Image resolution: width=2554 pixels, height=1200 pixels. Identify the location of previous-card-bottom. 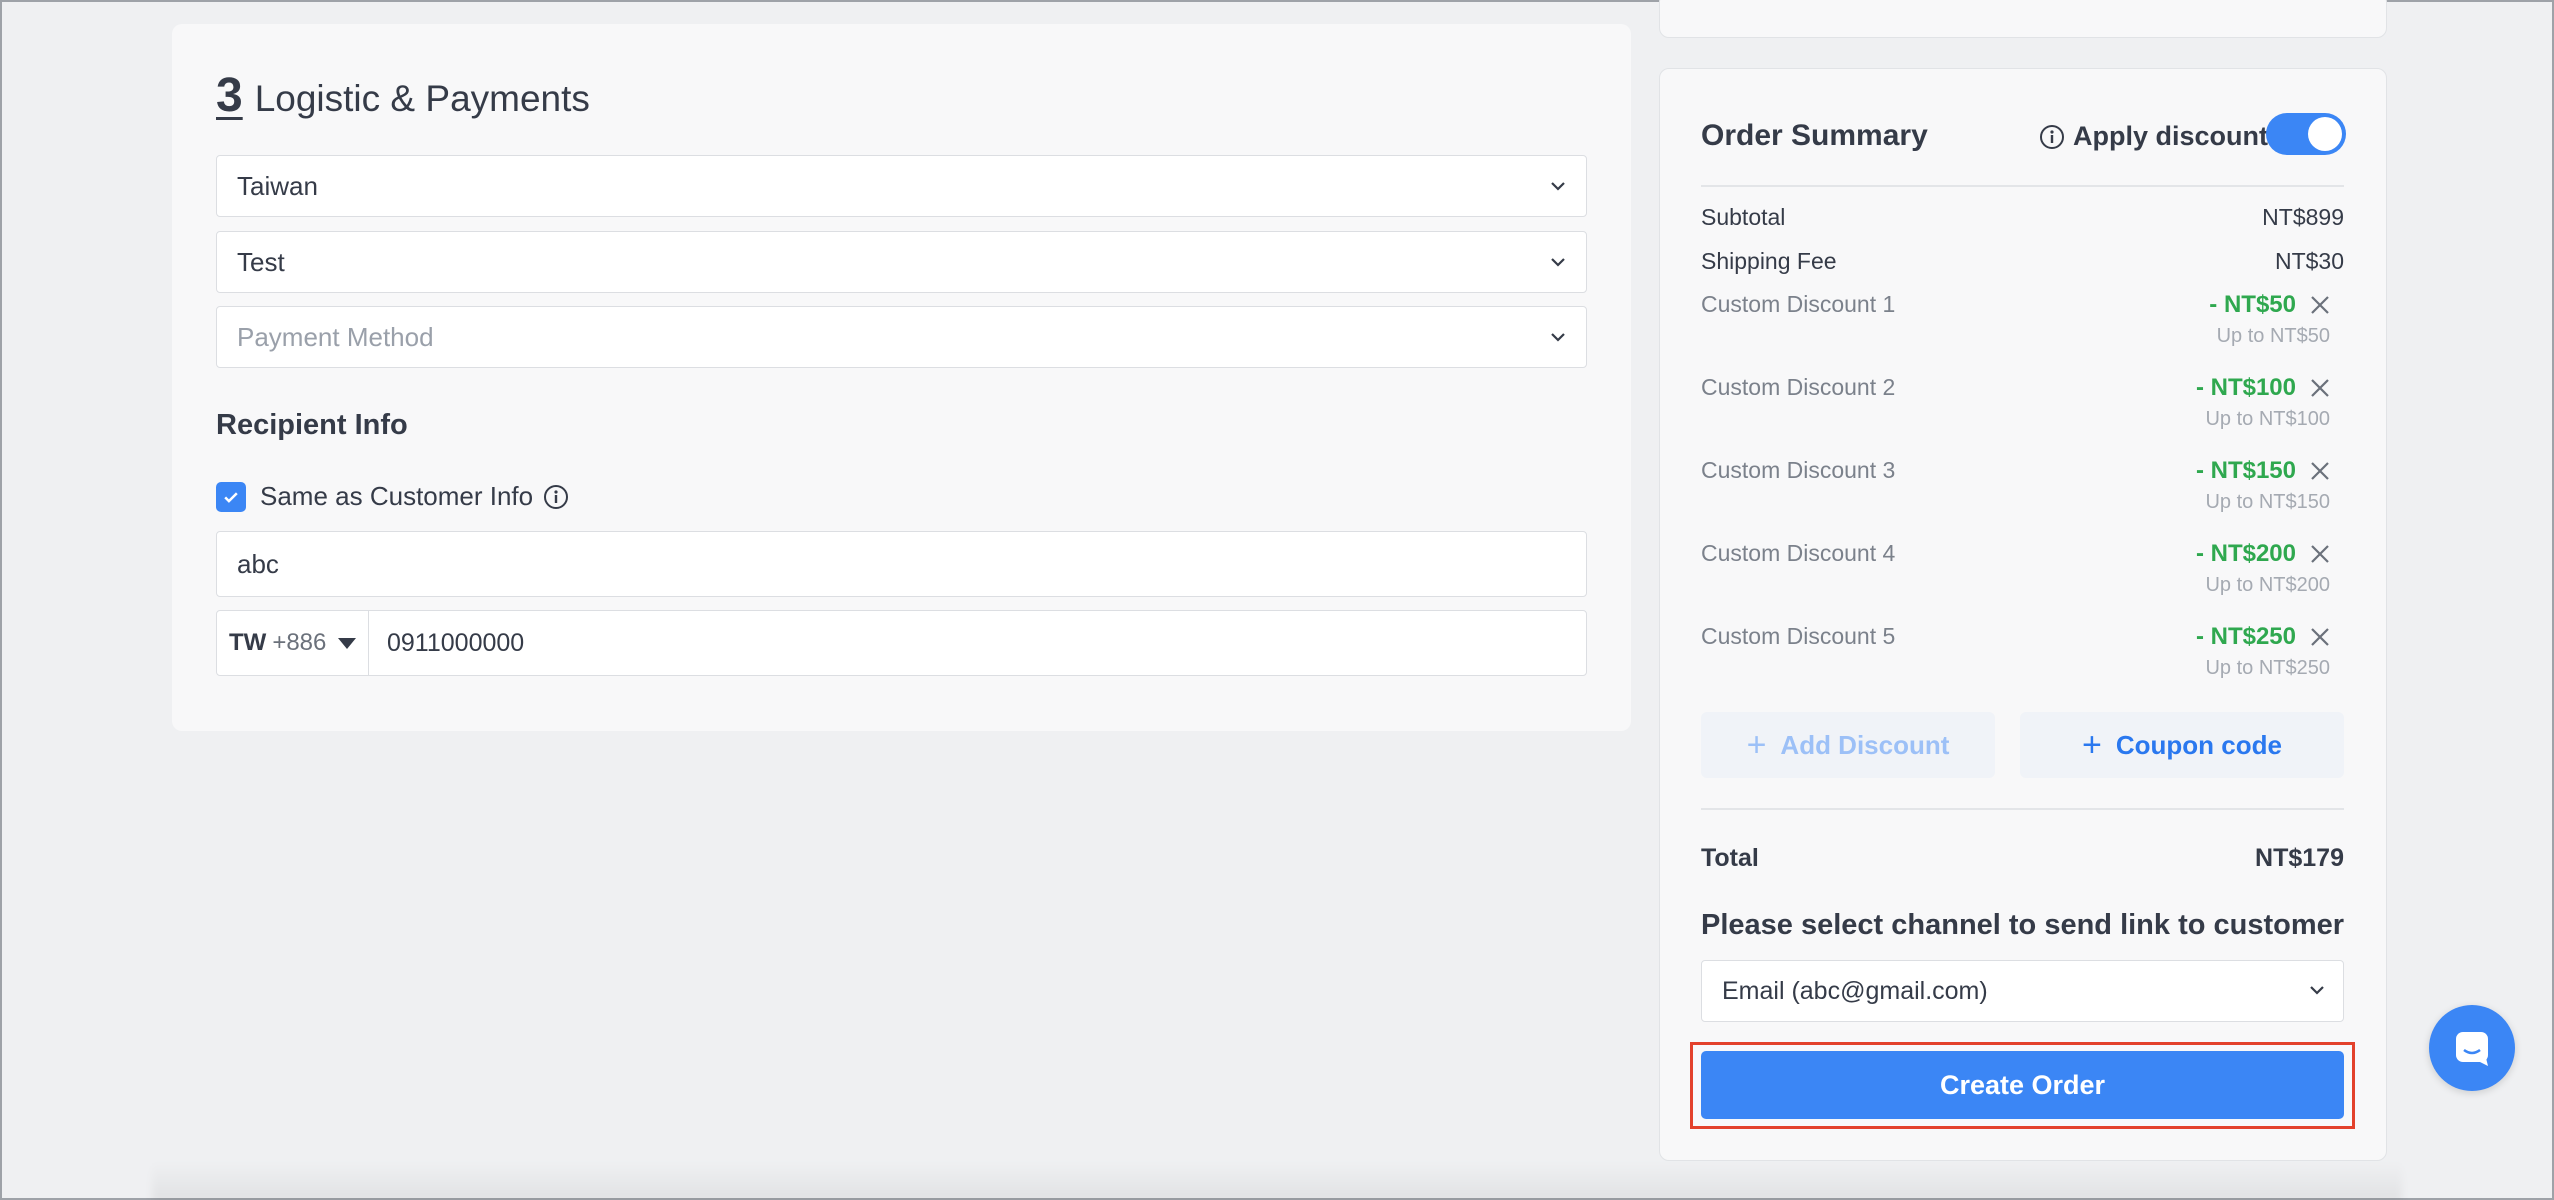
(2023, 19).